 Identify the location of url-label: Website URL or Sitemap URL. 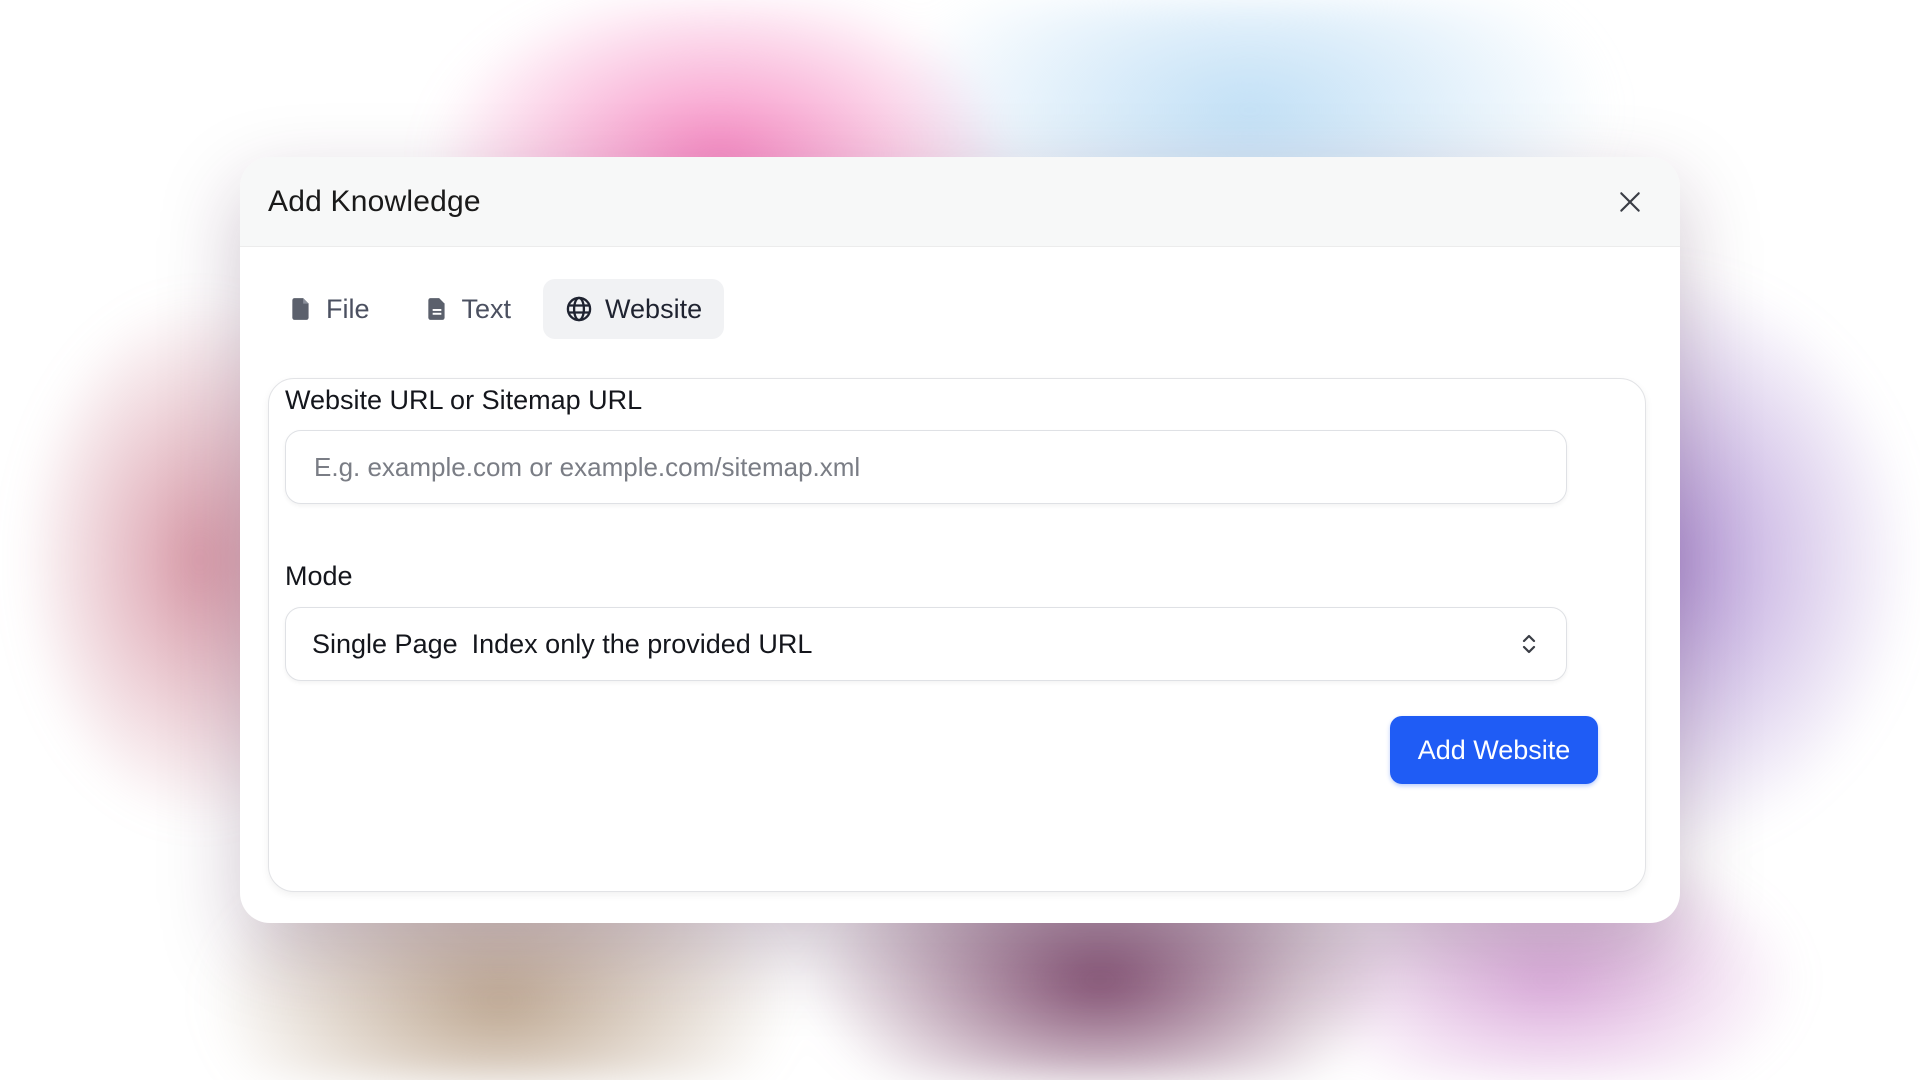
(464, 400).